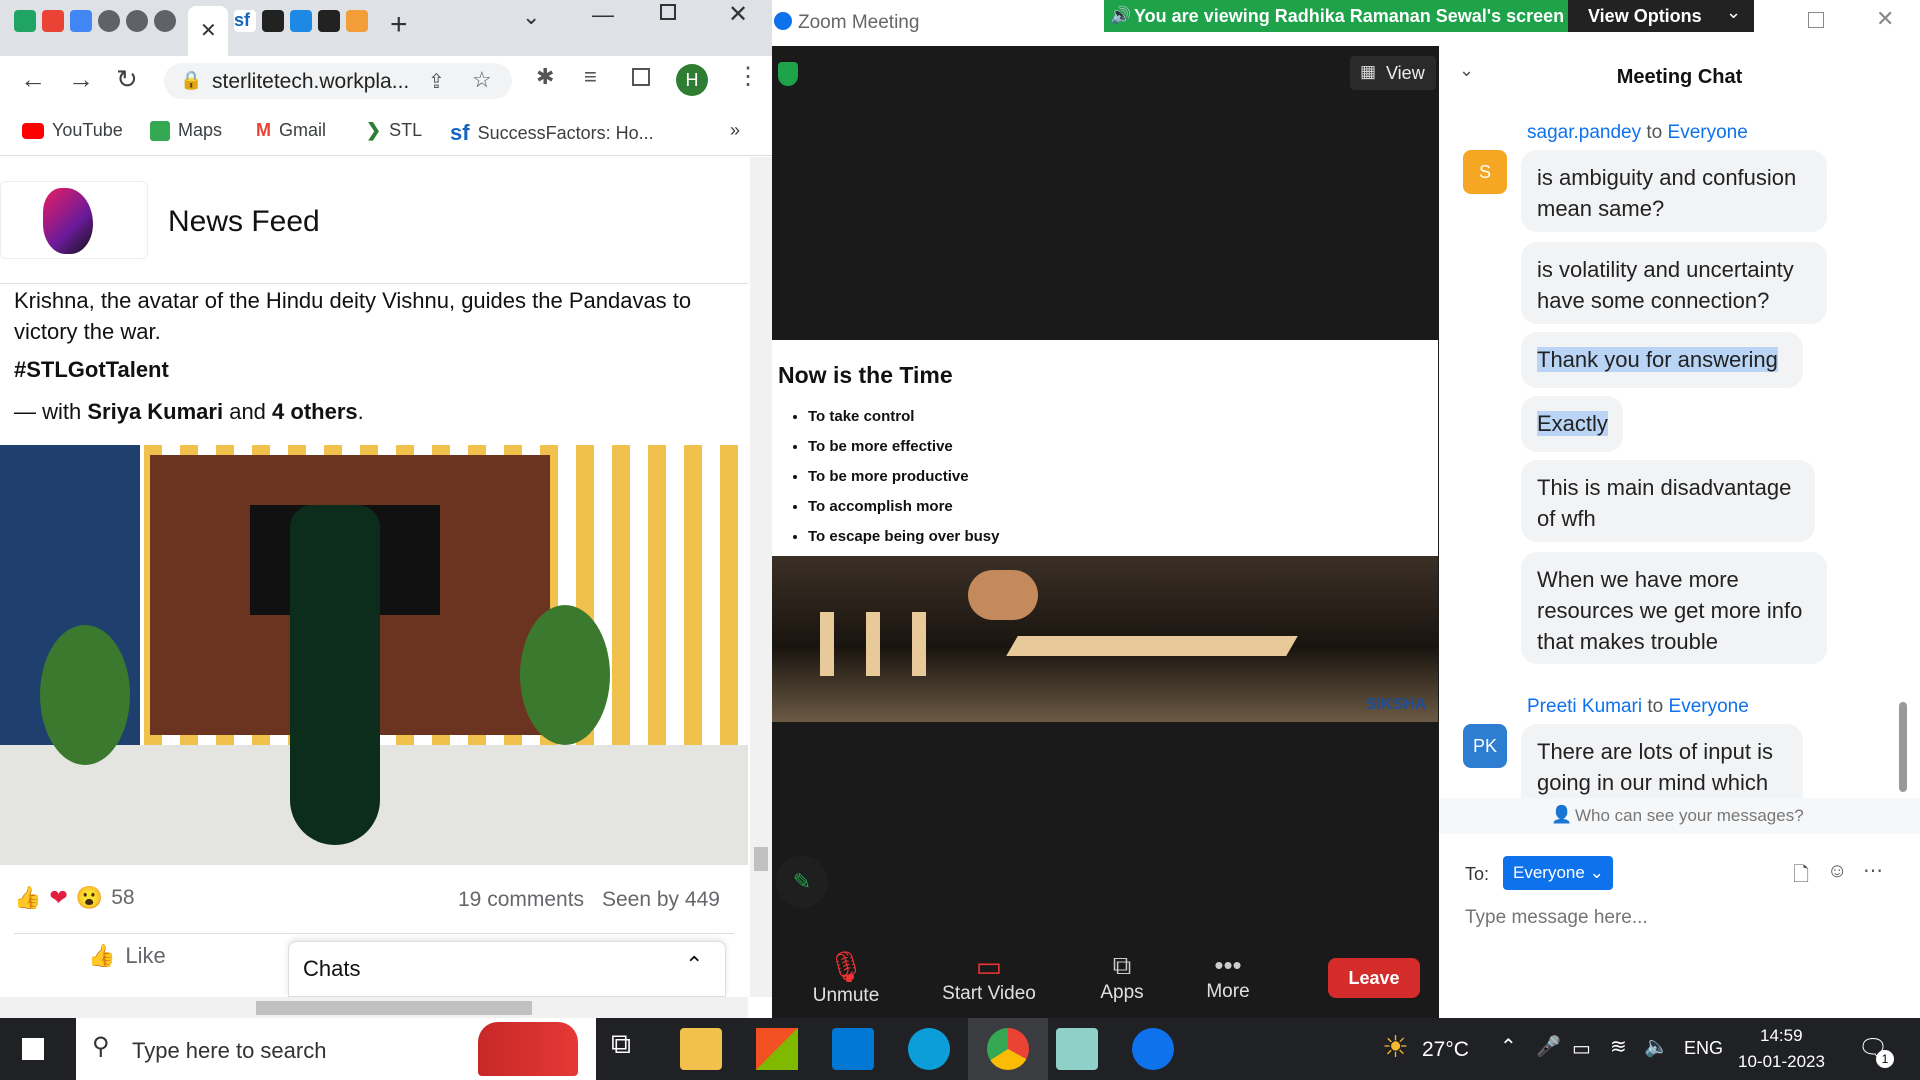  What do you see at coordinates (1885, 19) in the screenshot?
I see `close-window-icon: ✕` at bounding box center [1885, 19].